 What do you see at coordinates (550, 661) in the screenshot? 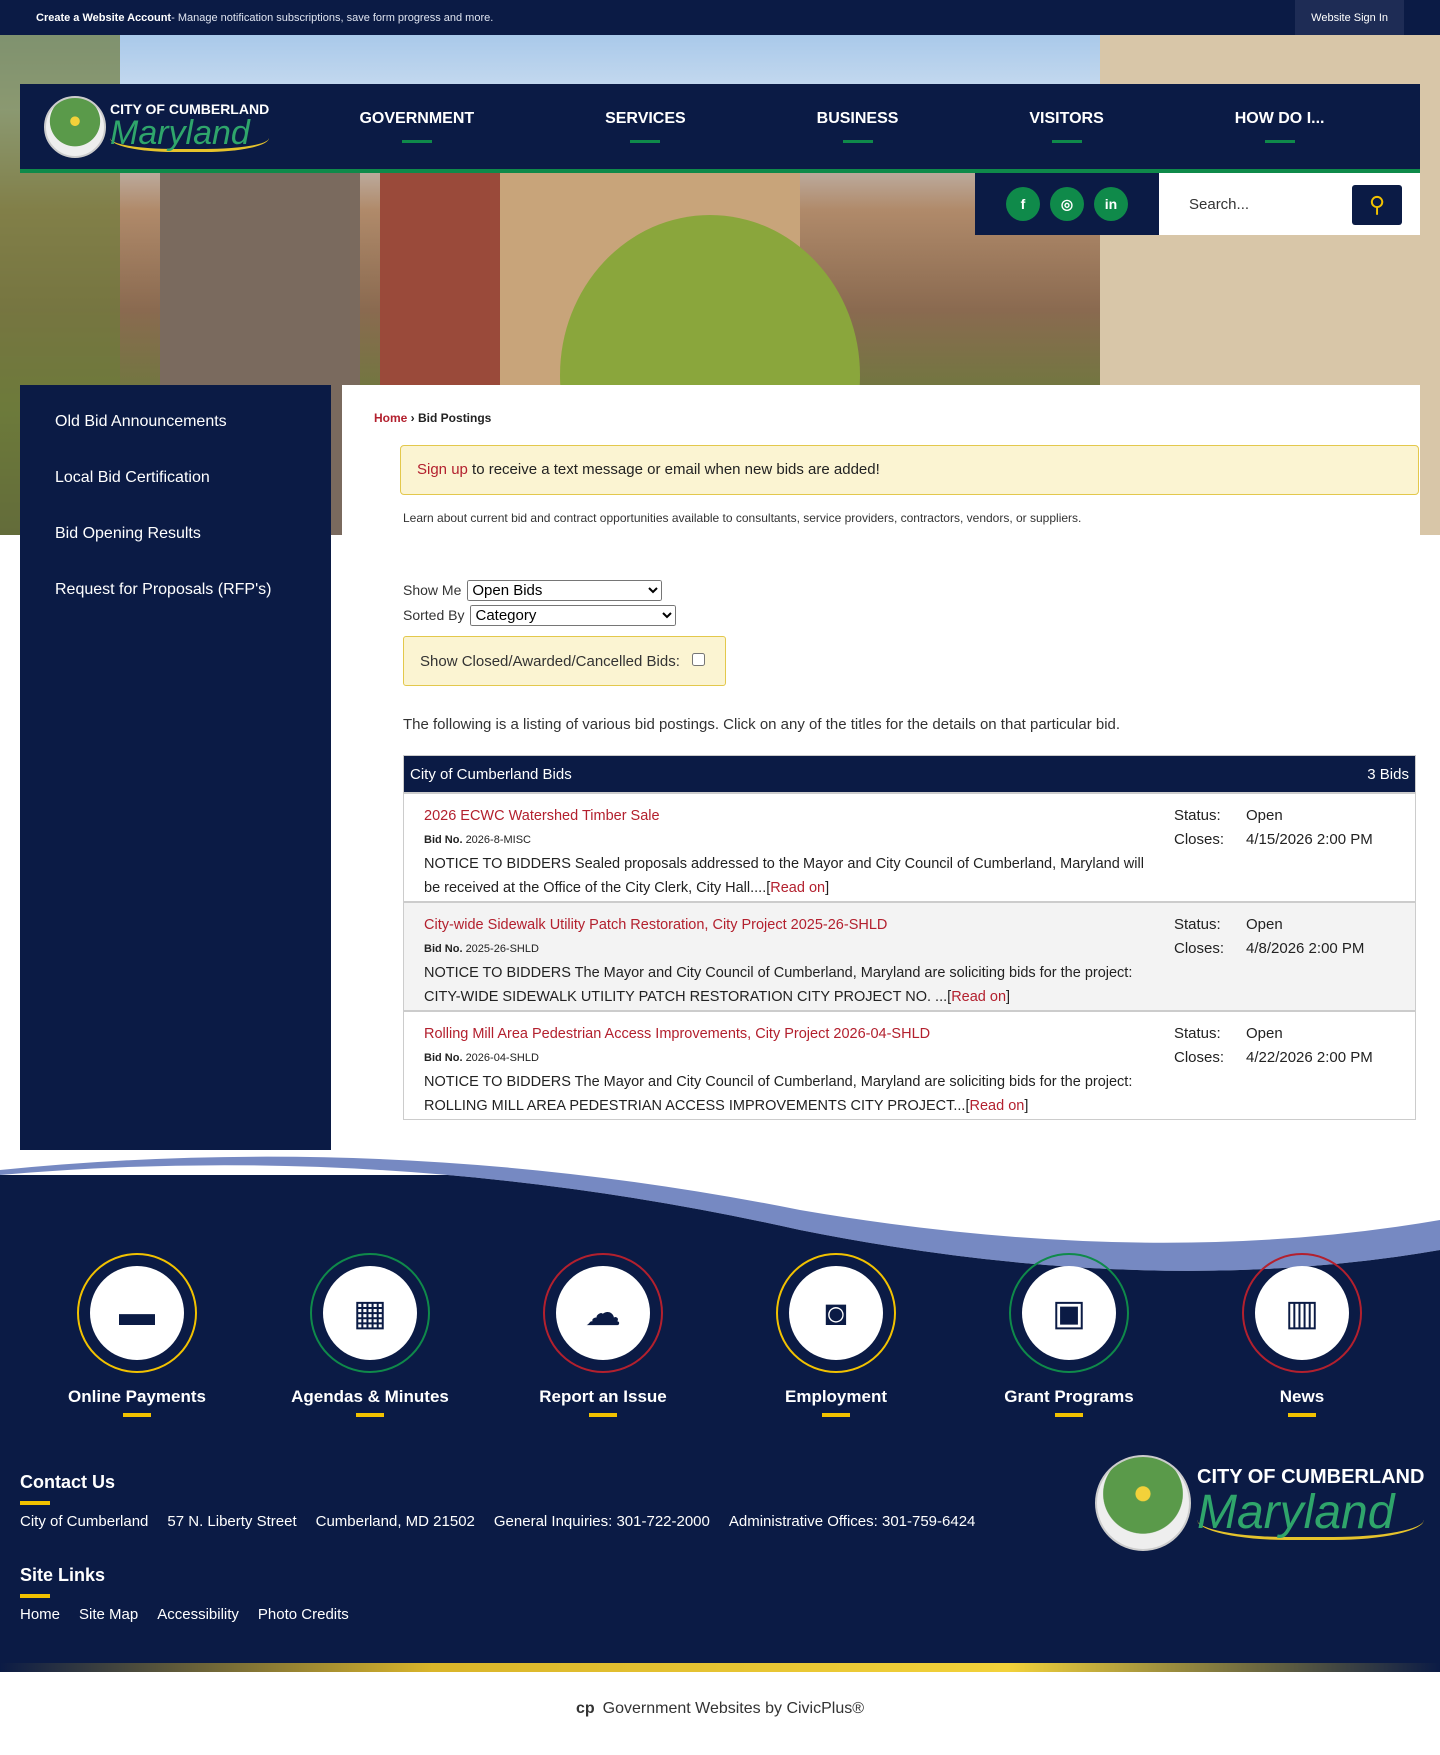
I see `show-closed-label: Show Closed/Awarded/Cancelled Bids:` at bounding box center [550, 661].